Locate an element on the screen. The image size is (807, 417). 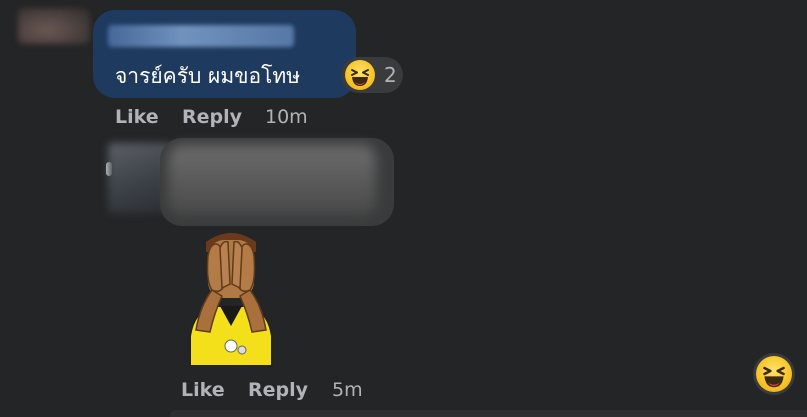
comment-timestamp: 5m is located at coordinates (347, 390).